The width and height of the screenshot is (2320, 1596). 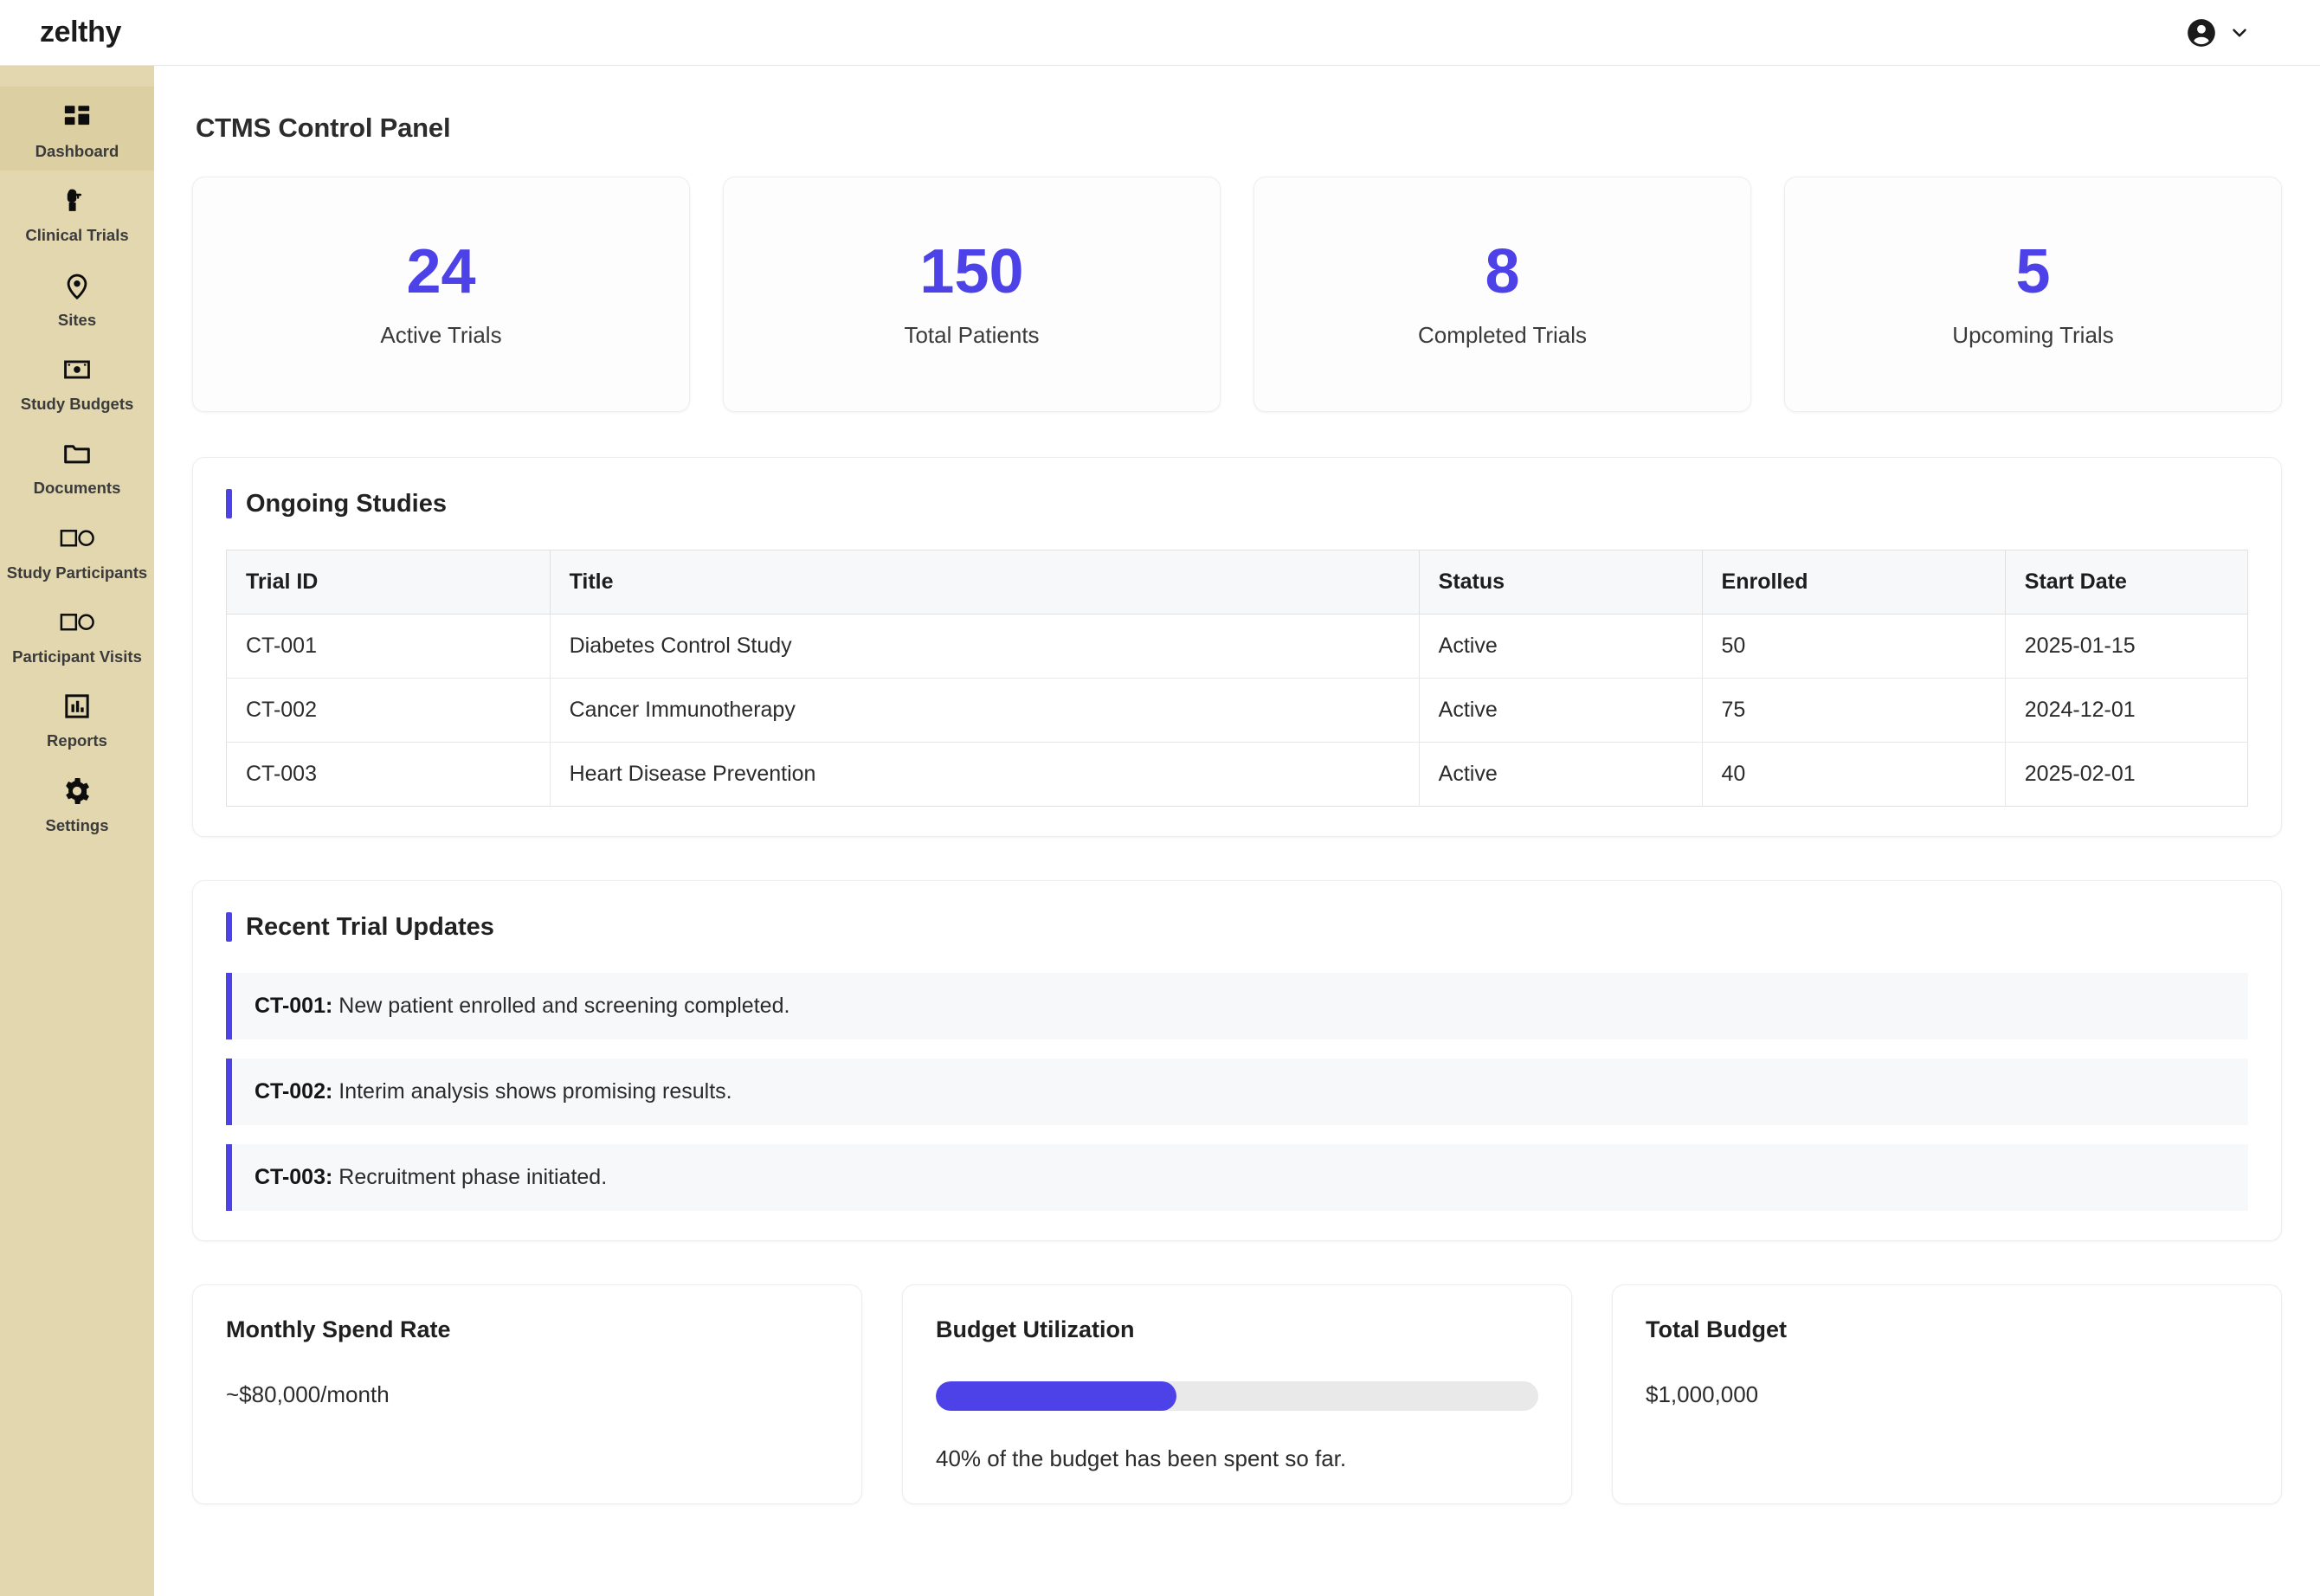 I want to click on section-title: Ongoing Studies, so click(x=346, y=503).